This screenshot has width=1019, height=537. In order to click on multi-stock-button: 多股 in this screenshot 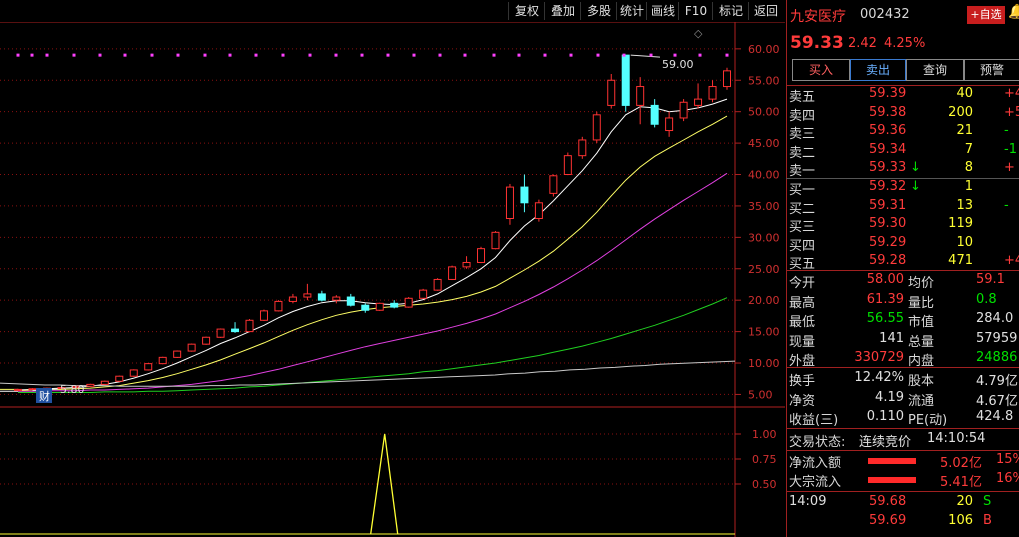, I will do `click(598, 11)`.